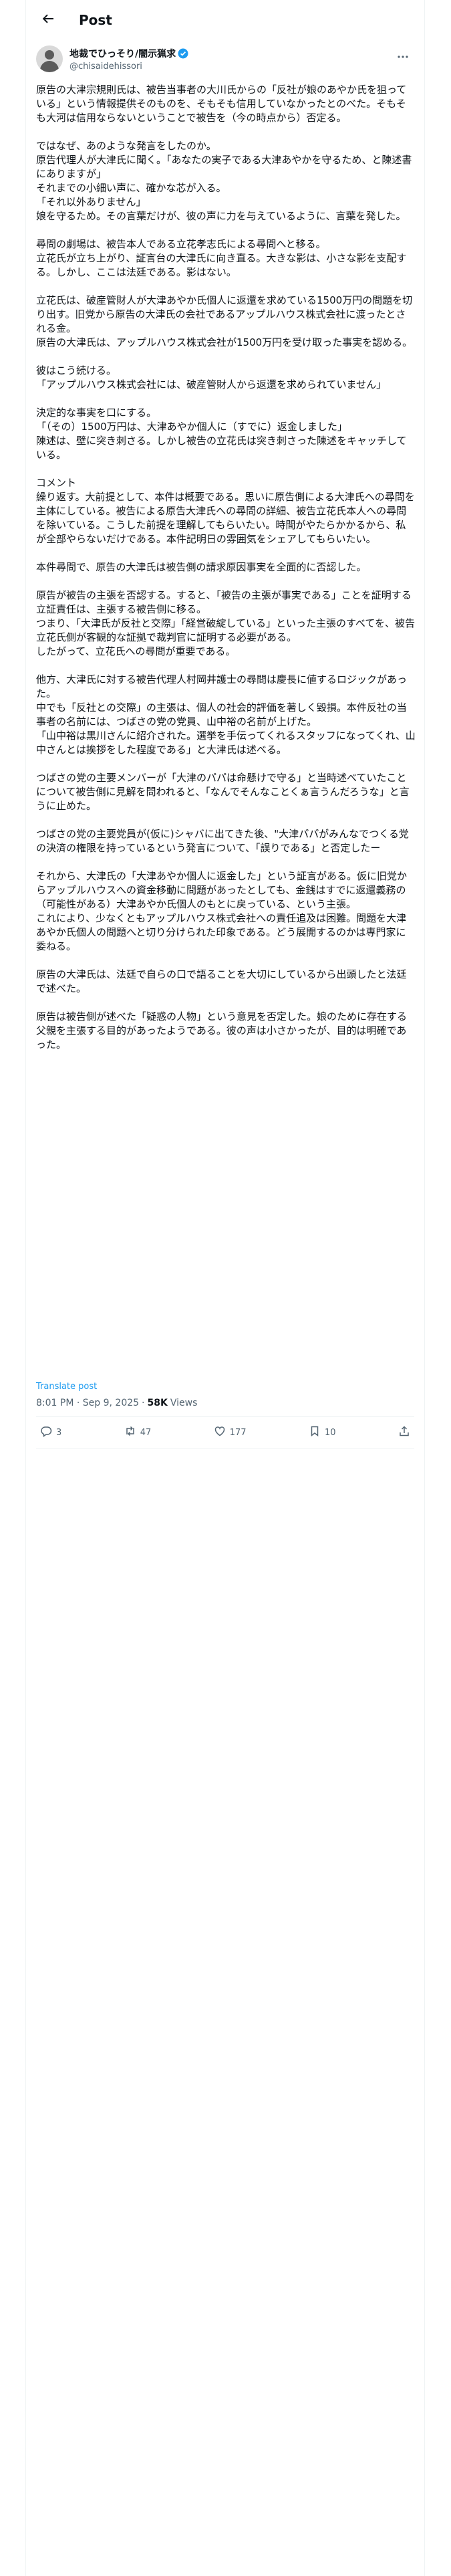 The width and height of the screenshot is (451, 2576). What do you see at coordinates (225, 59) in the screenshot?
I see `author-row: 地裁でひっそり/闇示猟求 @chisaidehissori` at bounding box center [225, 59].